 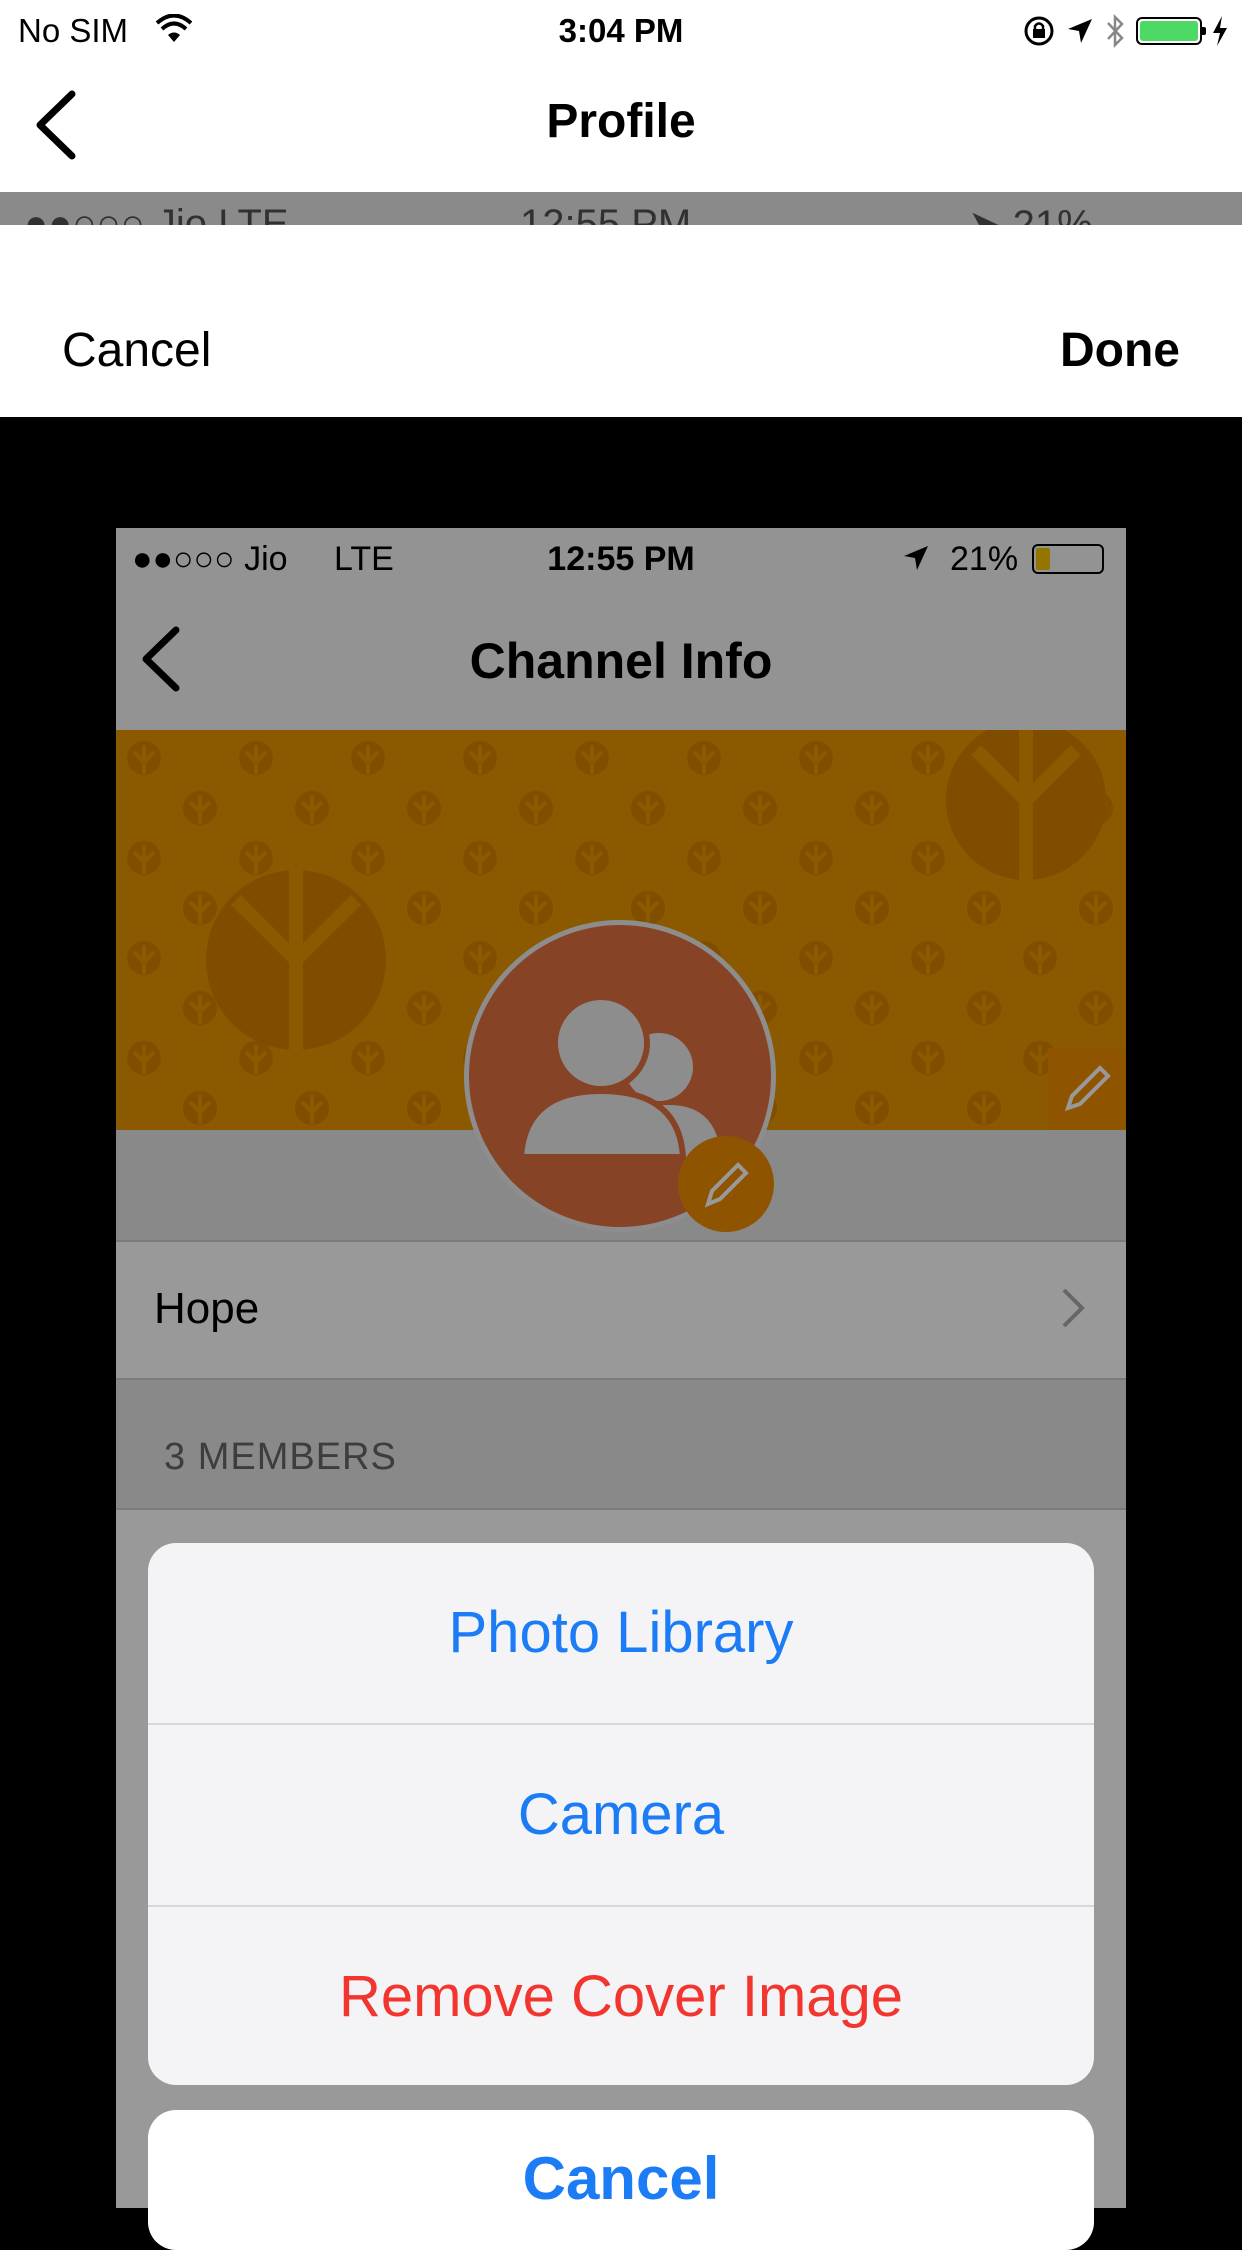 I want to click on bluetooth-icon, so click(x=1115, y=31).